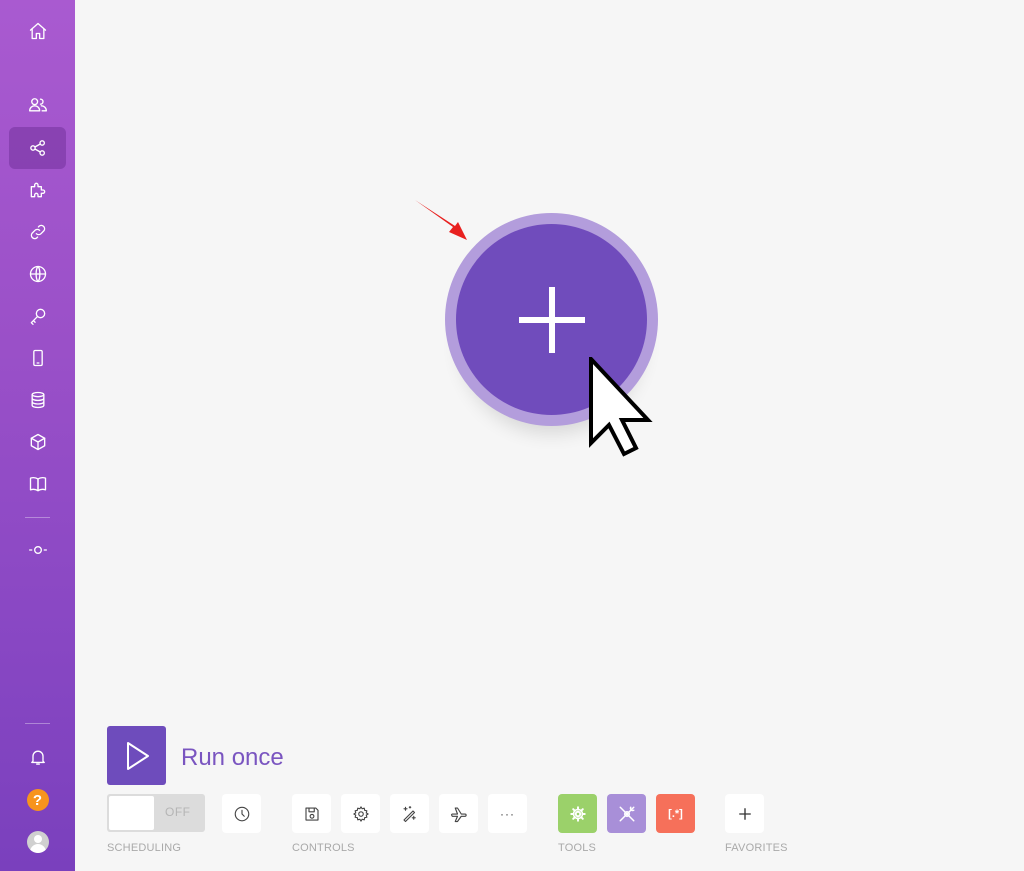  I want to click on profile-button, so click(37, 842).